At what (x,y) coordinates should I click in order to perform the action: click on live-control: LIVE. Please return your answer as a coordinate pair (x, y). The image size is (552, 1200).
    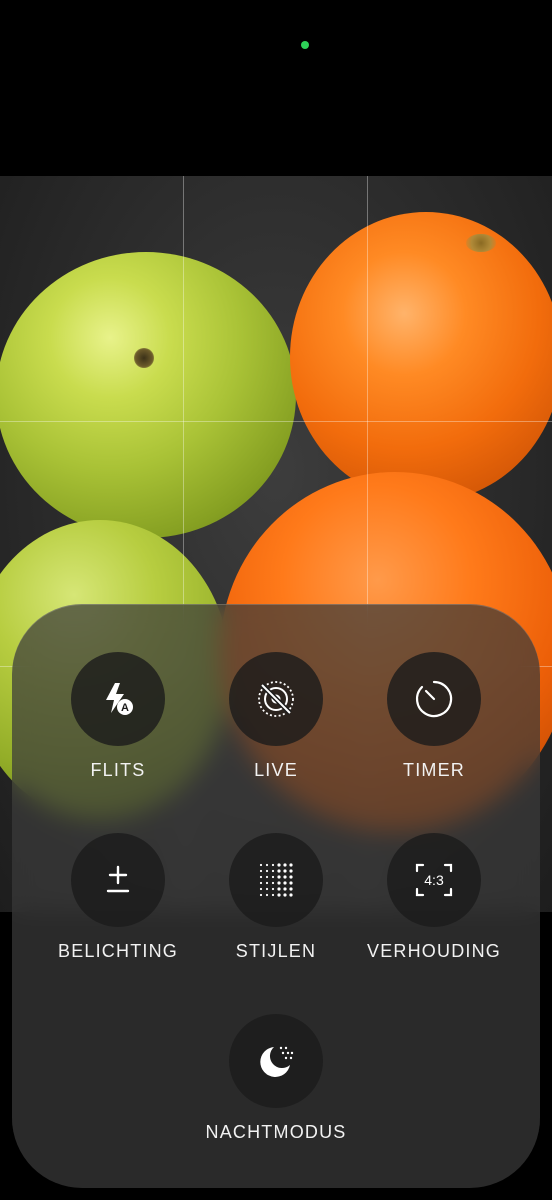
    Looking at the image, I should click on (276, 716).